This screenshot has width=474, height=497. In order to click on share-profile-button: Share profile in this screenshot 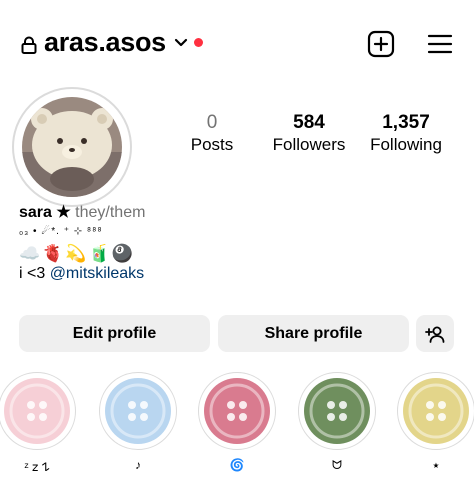, I will do `click(313, 333)`.